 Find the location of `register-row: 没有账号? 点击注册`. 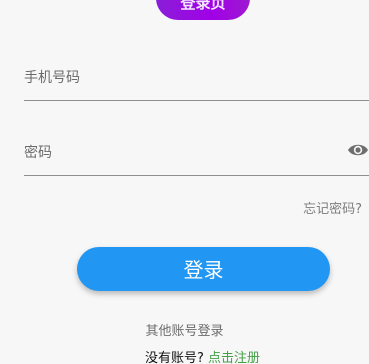

register-row: 没有账号? 点击注册 is located at coordinates (202, 355).